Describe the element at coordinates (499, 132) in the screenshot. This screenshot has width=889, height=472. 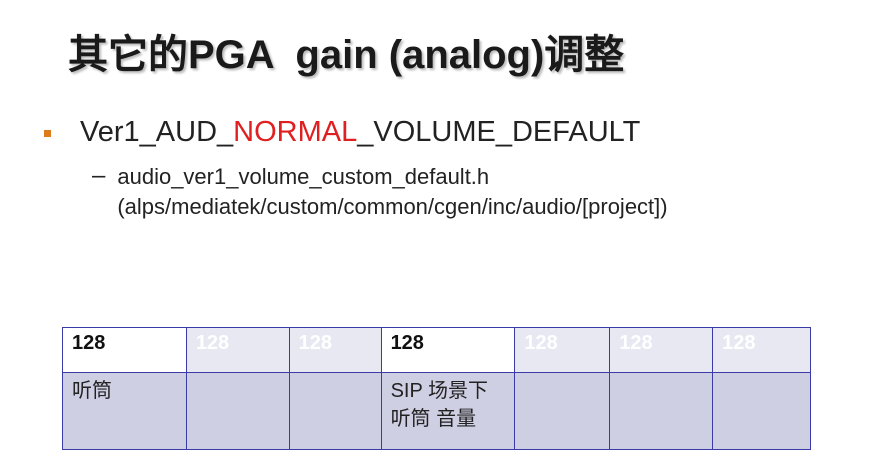
I see `bullet-suffix: _VOLUME_DEFAULT` at that location.